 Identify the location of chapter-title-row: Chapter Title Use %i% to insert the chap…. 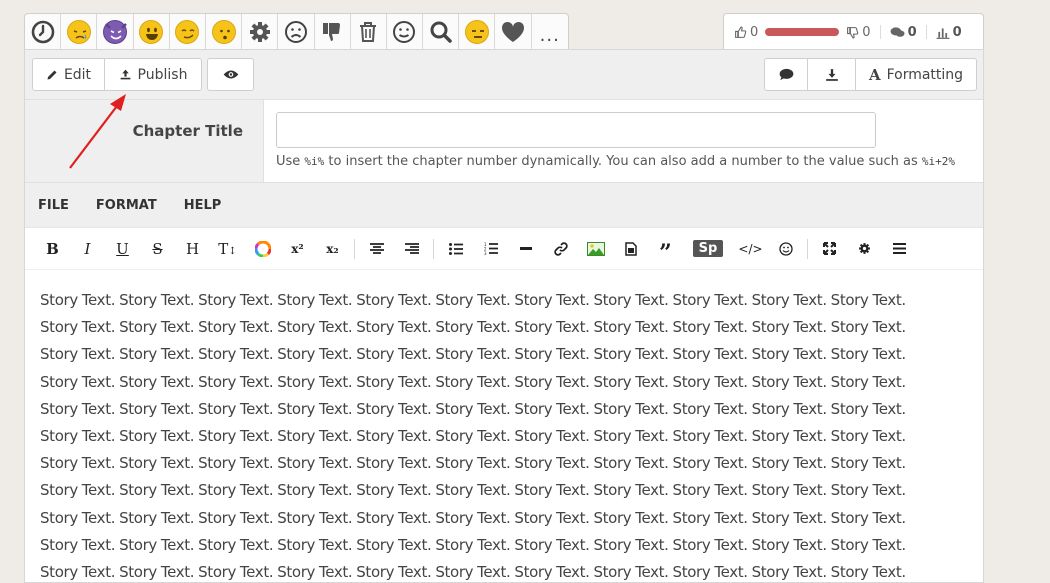
(504, 141).